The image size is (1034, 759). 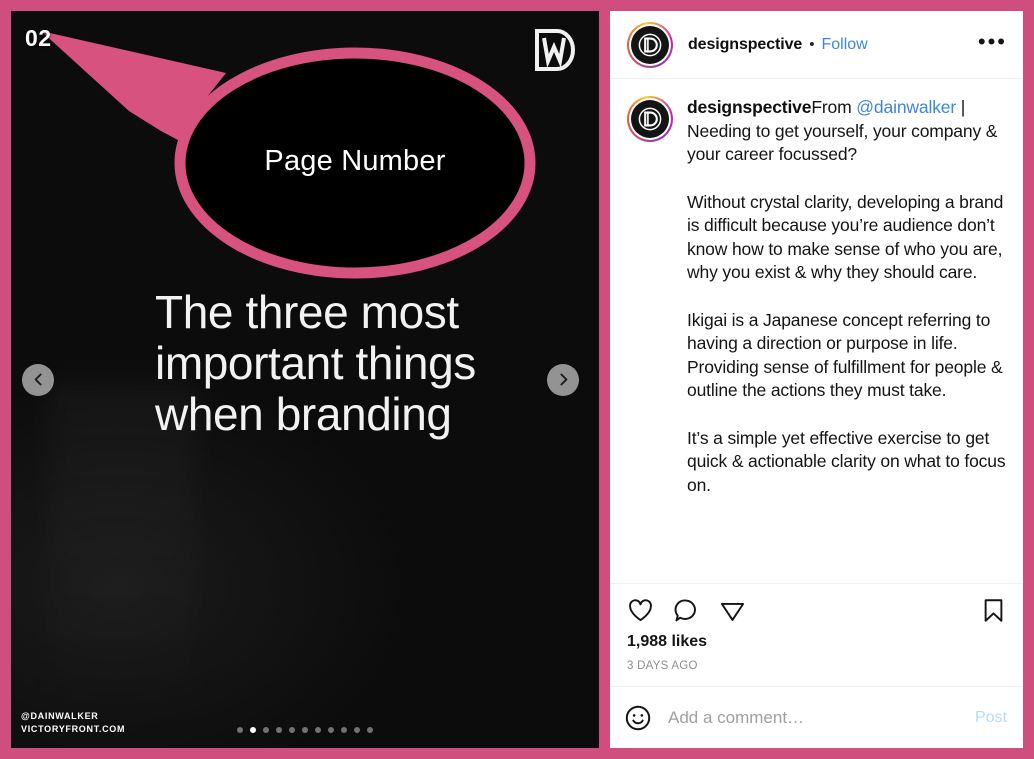 What do you see at coordinates (992, 42) in the screenshot?
I see `more-options-button: •••` at bounding box center [992, 42].